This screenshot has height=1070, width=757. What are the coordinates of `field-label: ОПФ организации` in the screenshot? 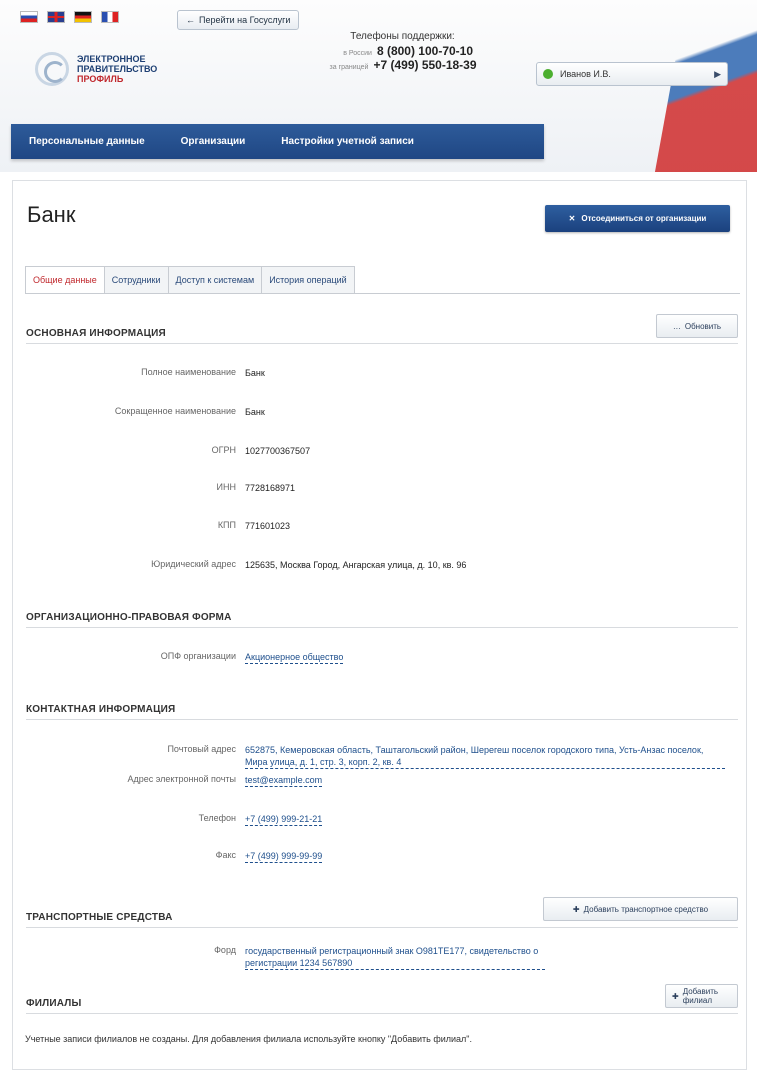 It's located at (198, 656).